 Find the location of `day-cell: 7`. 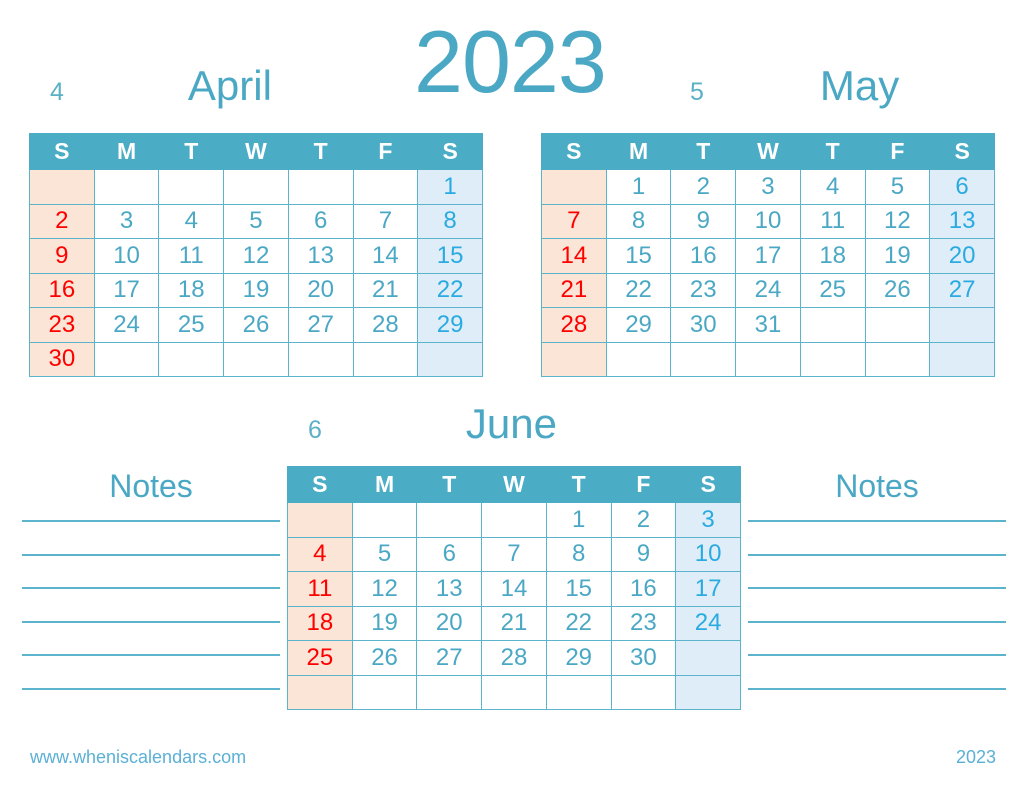

day-cell: 7 is located at coordinates (514, 554).